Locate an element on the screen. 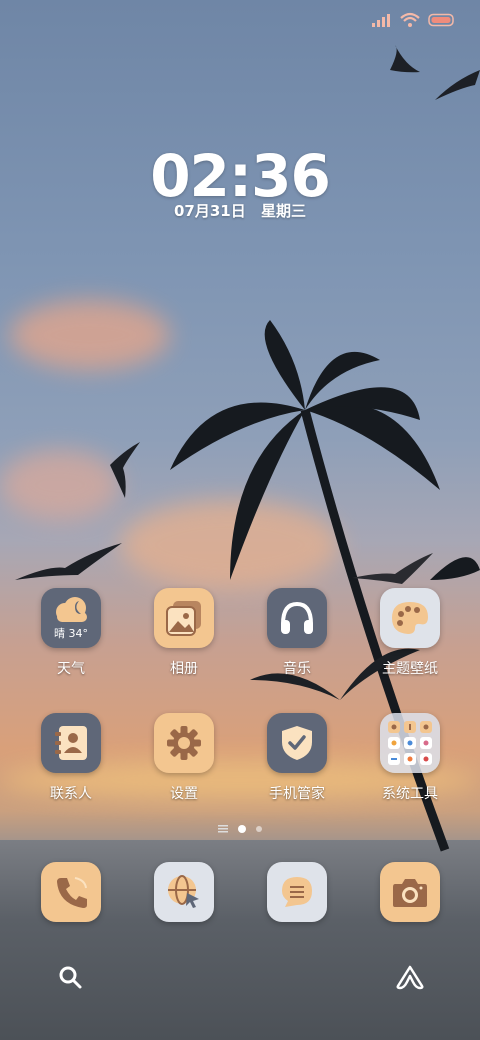 The width and height of the screenshot is (480, 1040). settings-icon is located at coordinates (184, 743).